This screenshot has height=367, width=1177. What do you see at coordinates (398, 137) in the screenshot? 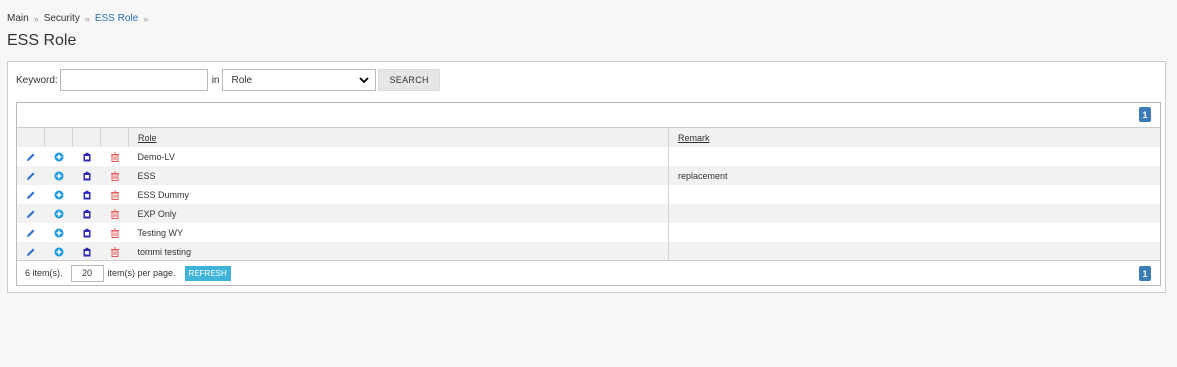
I see `col-role-header: Role` at bounding box center [398, 137].